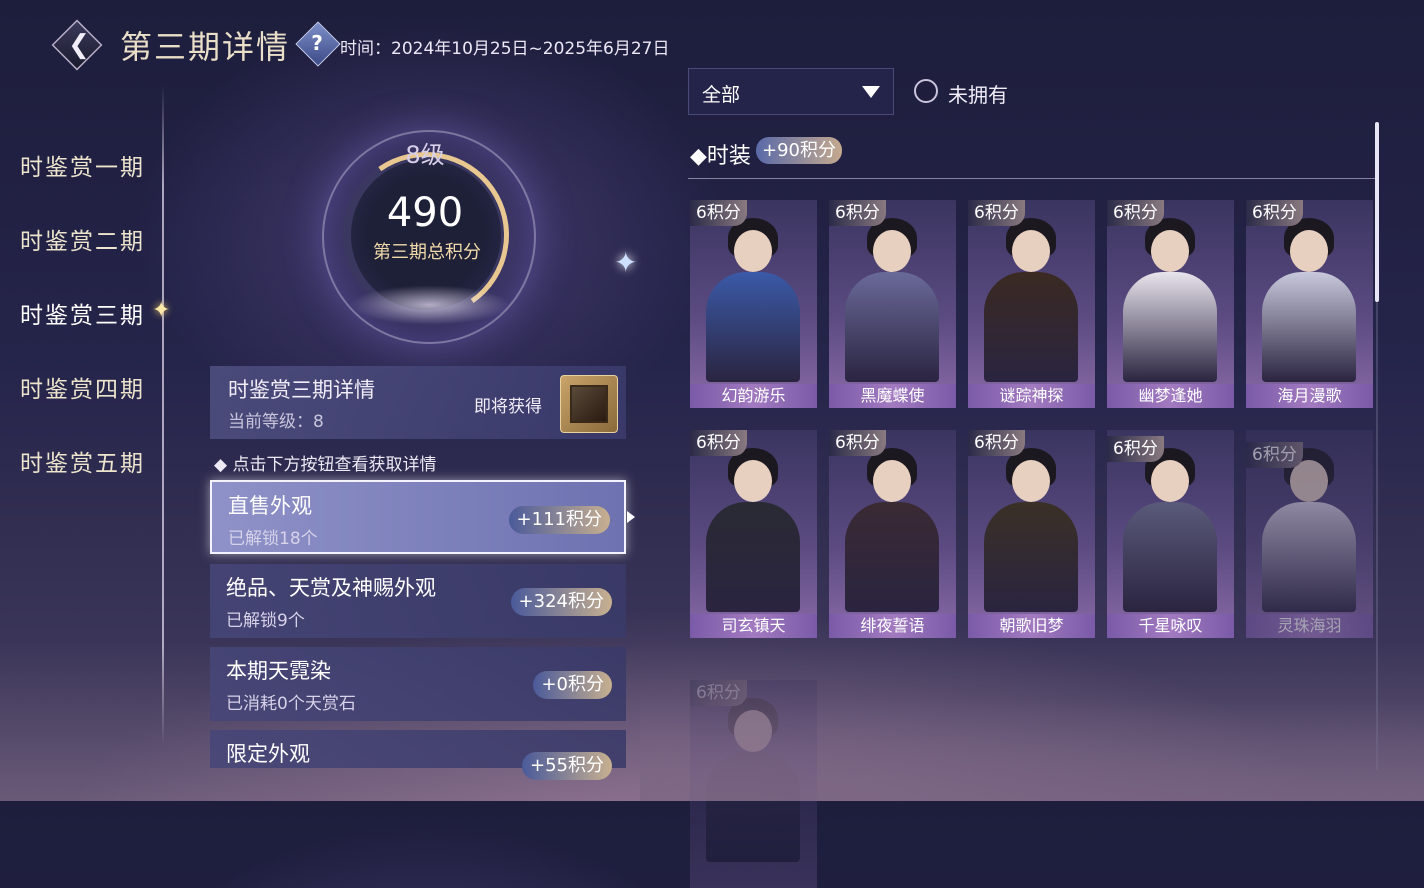  I want to click on category-points: +55积分, so click(567, 766).